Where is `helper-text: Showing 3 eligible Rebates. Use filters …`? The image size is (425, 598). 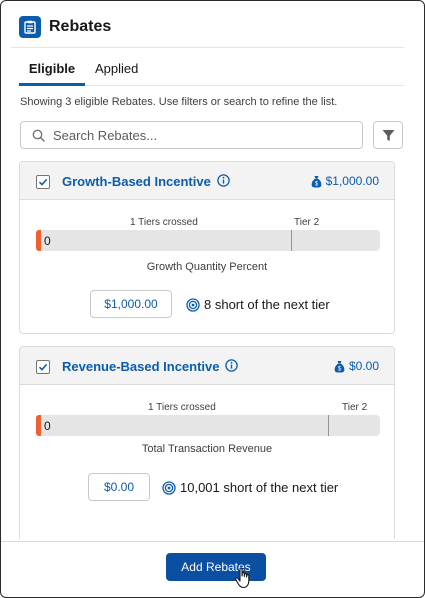 helper-text: Showing 3 eligible Rebates. Use filters … is located at coordinates (179, 102).